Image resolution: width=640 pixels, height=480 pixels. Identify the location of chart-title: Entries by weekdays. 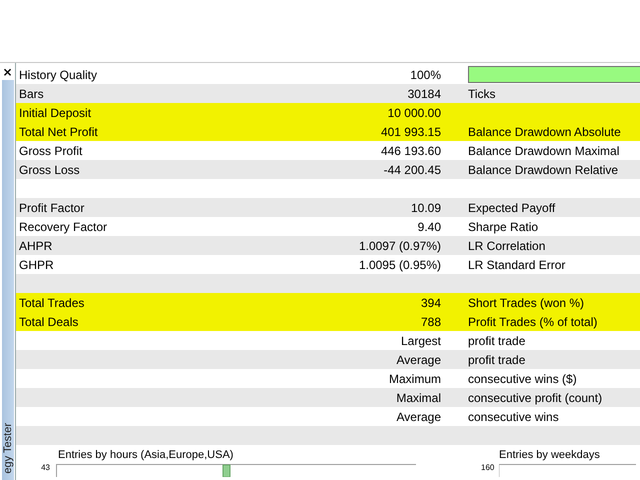
(549, 455).